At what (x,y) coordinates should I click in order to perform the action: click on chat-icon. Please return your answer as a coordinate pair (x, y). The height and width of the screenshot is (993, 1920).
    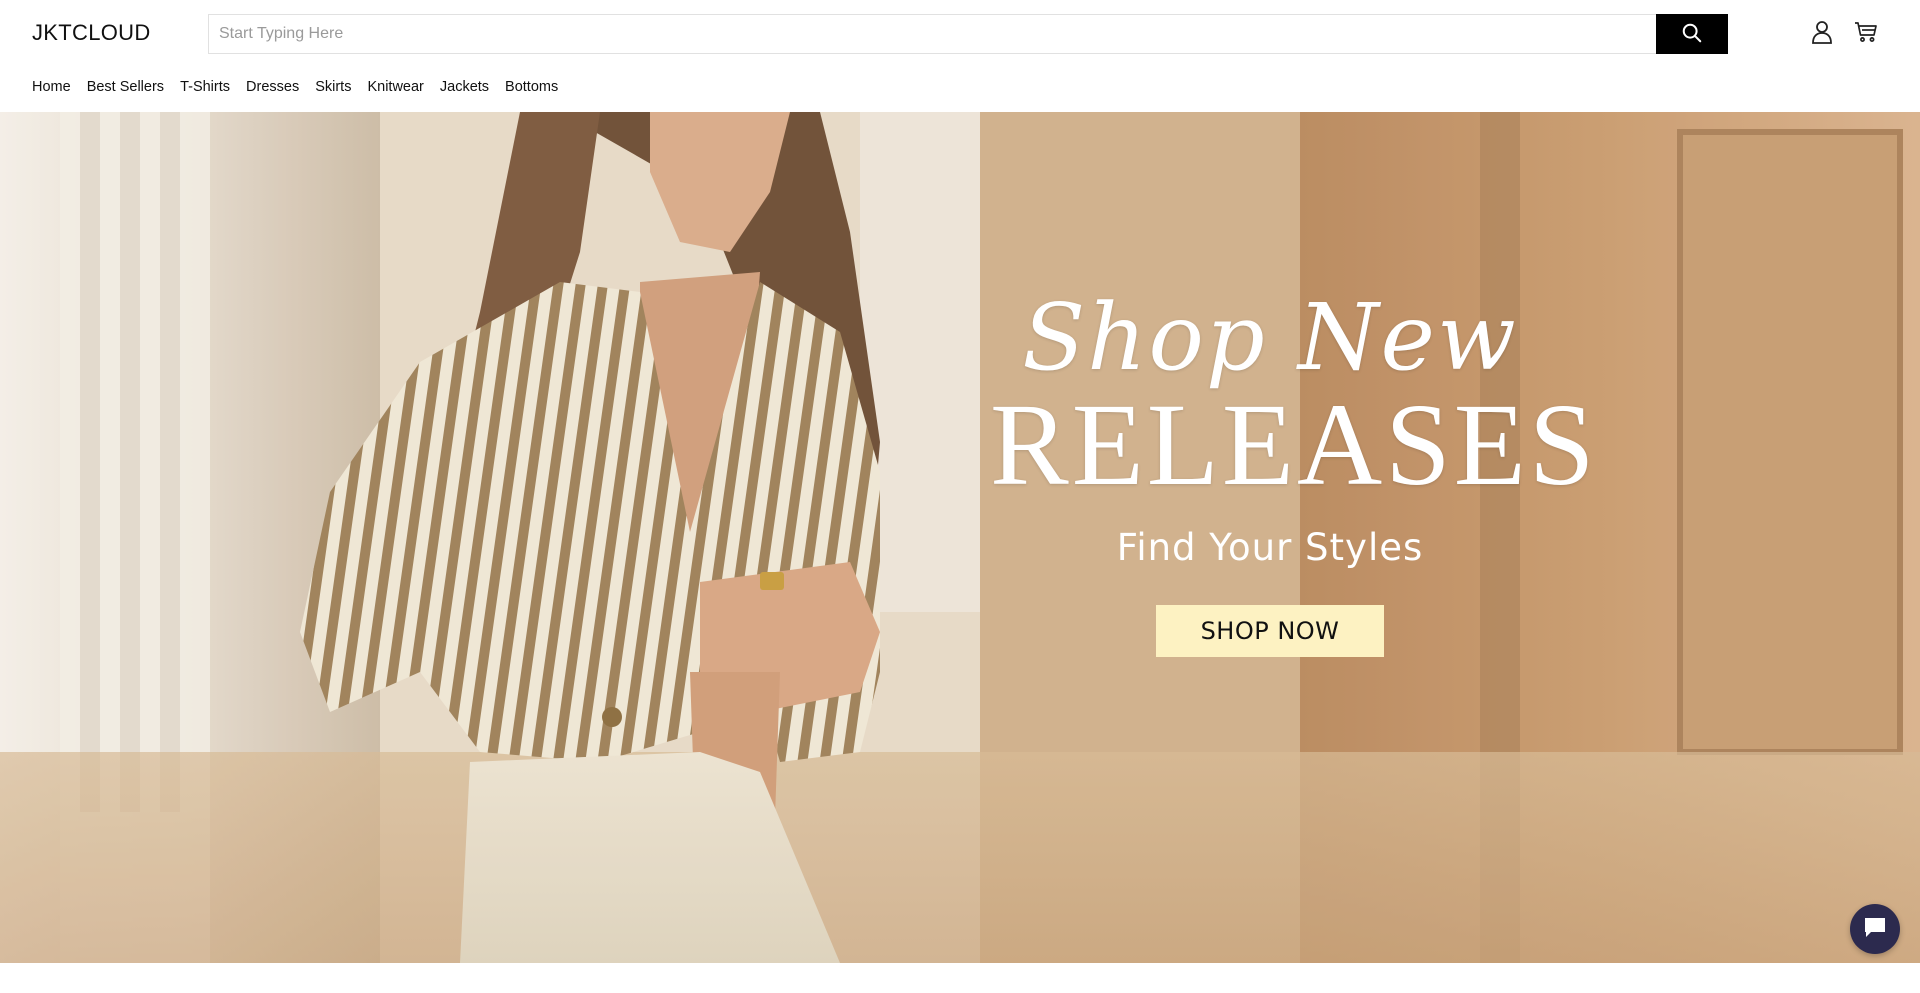
    Looking at the image, I should click on (1875, 929).